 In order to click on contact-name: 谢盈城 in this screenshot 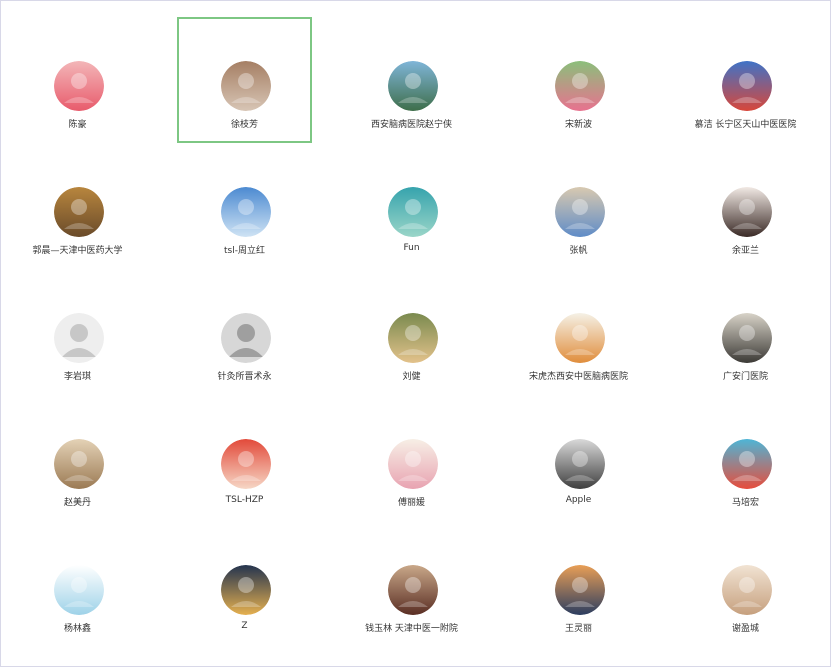, I will do `click(745, 629)`.